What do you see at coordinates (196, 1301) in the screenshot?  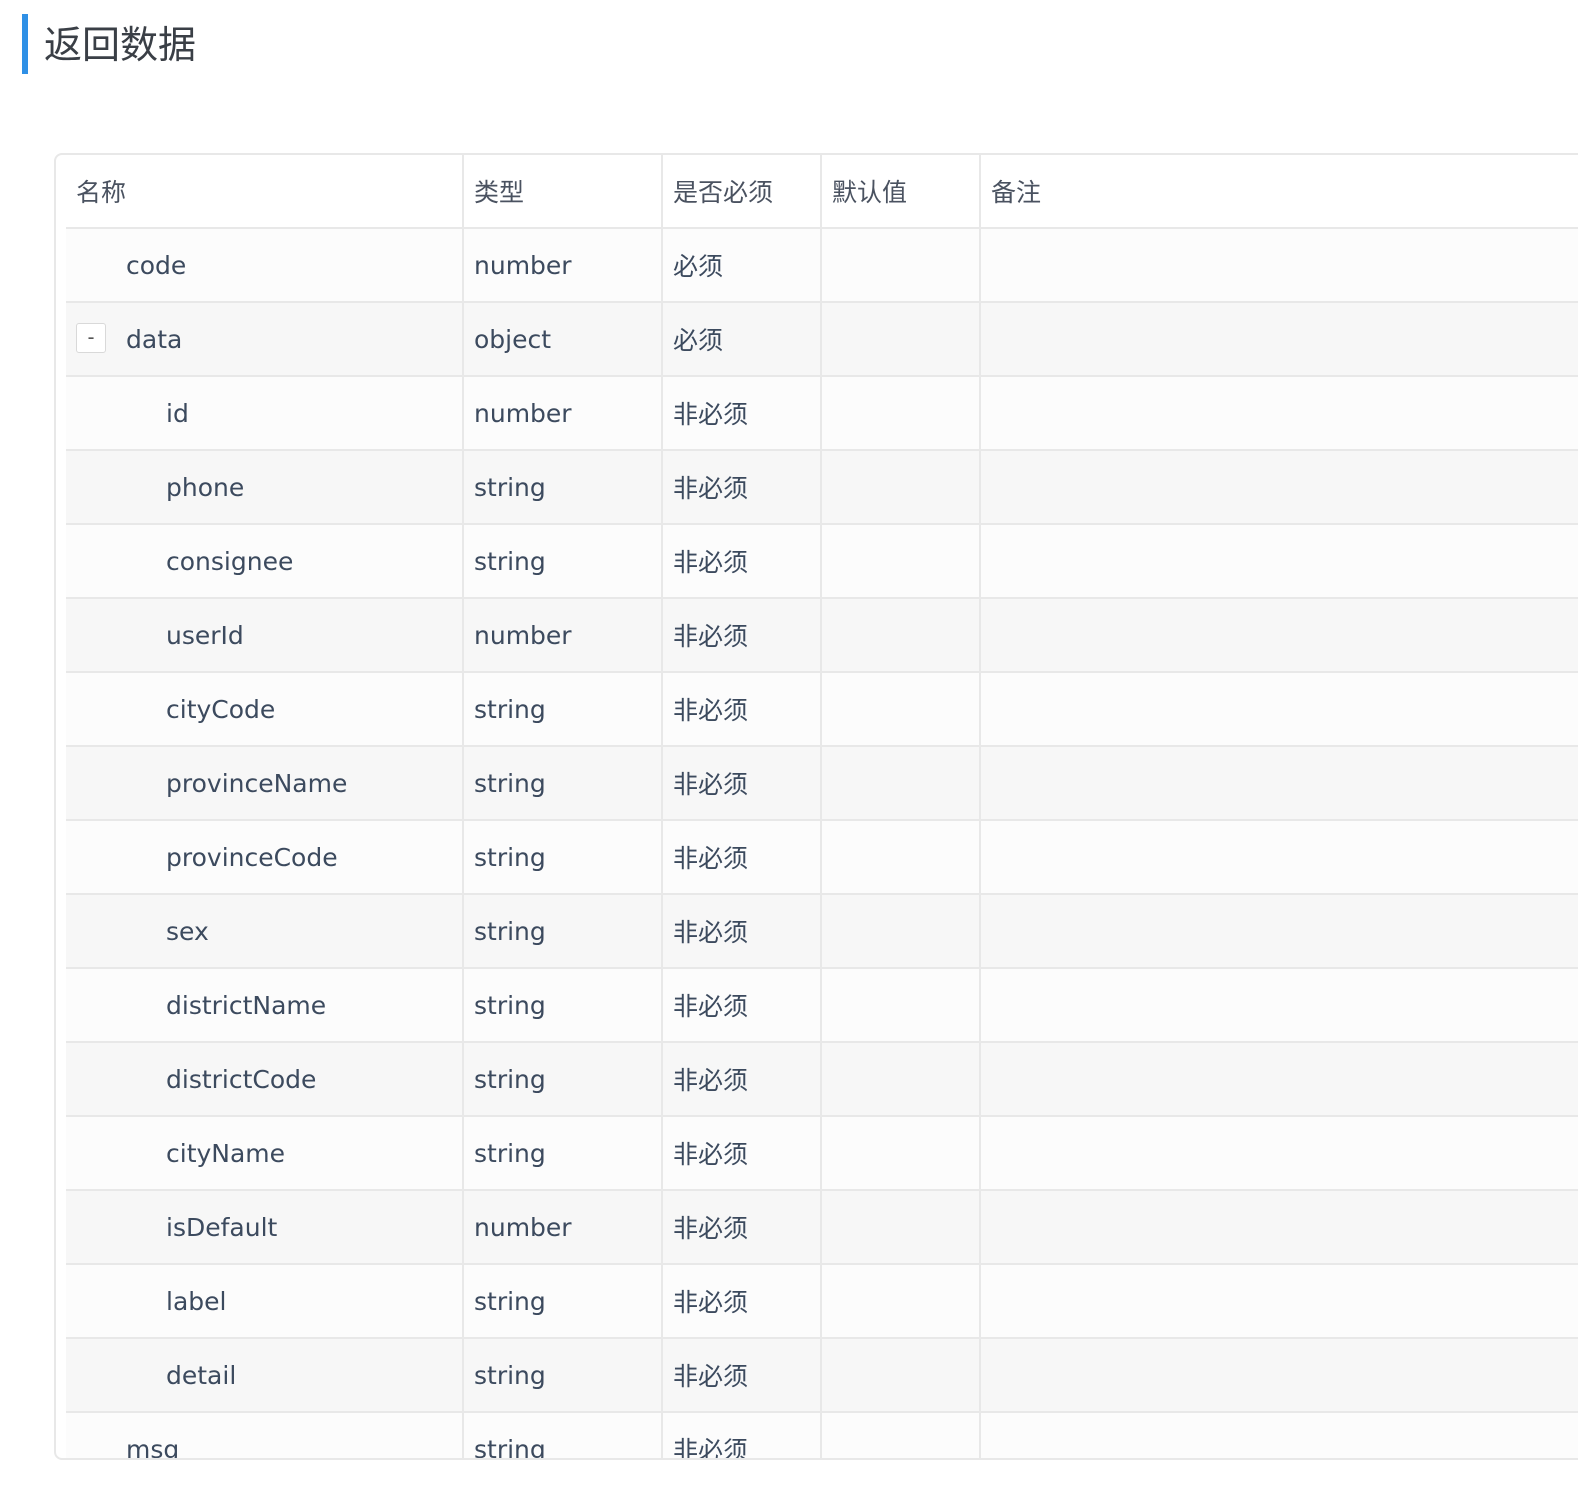 I see `field-name: label` at bounding box center [196, 1301].